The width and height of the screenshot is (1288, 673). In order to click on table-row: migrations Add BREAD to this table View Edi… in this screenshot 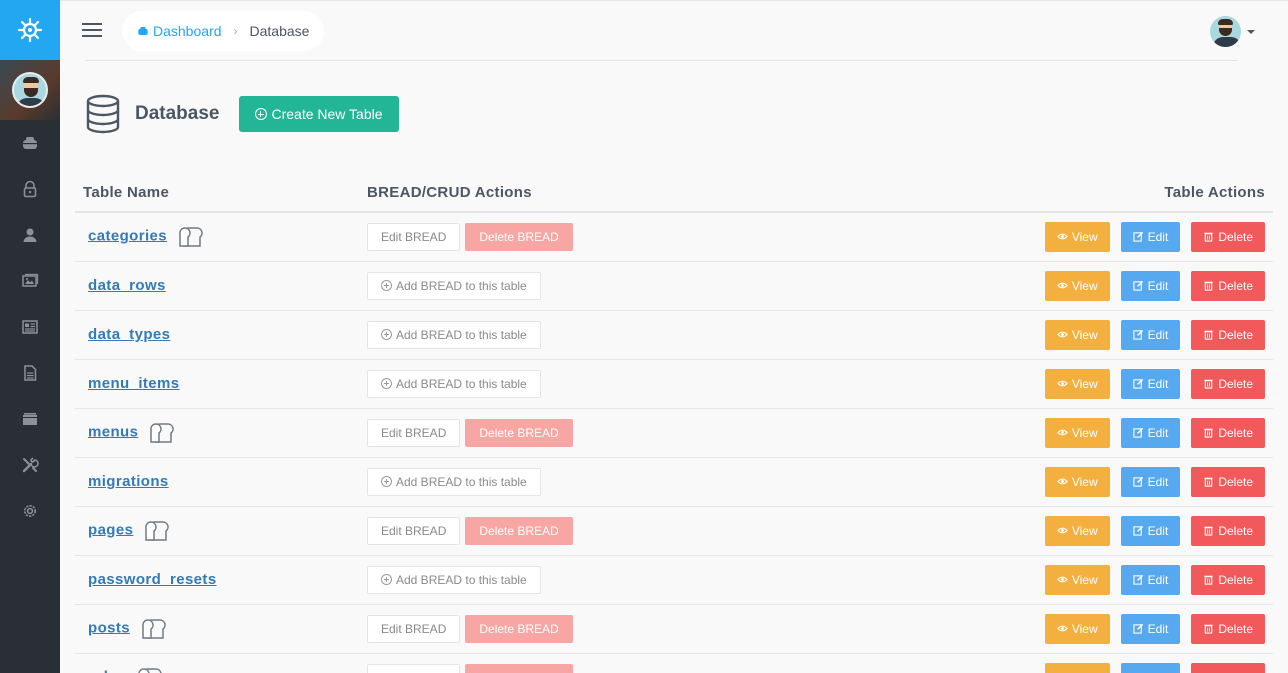, I will do `click(674, 482)`.